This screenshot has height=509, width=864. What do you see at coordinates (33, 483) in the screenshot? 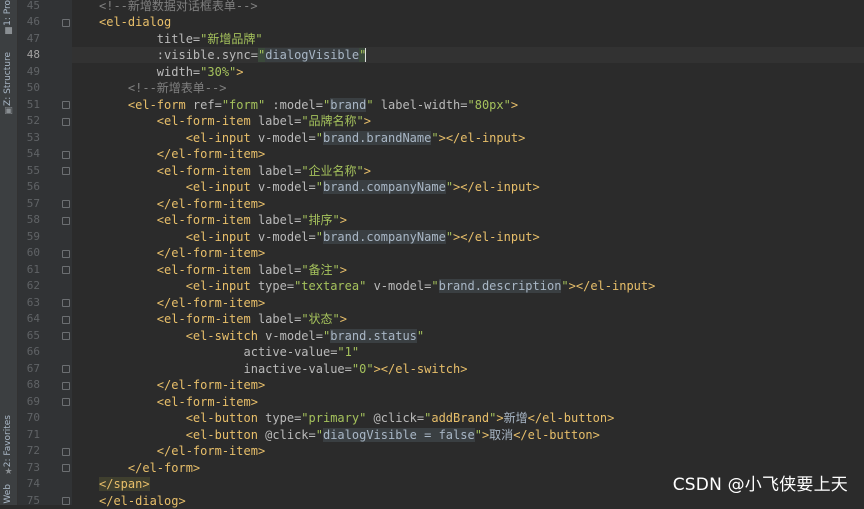
I see `line-number: 74` at bounding box center [33, 483].